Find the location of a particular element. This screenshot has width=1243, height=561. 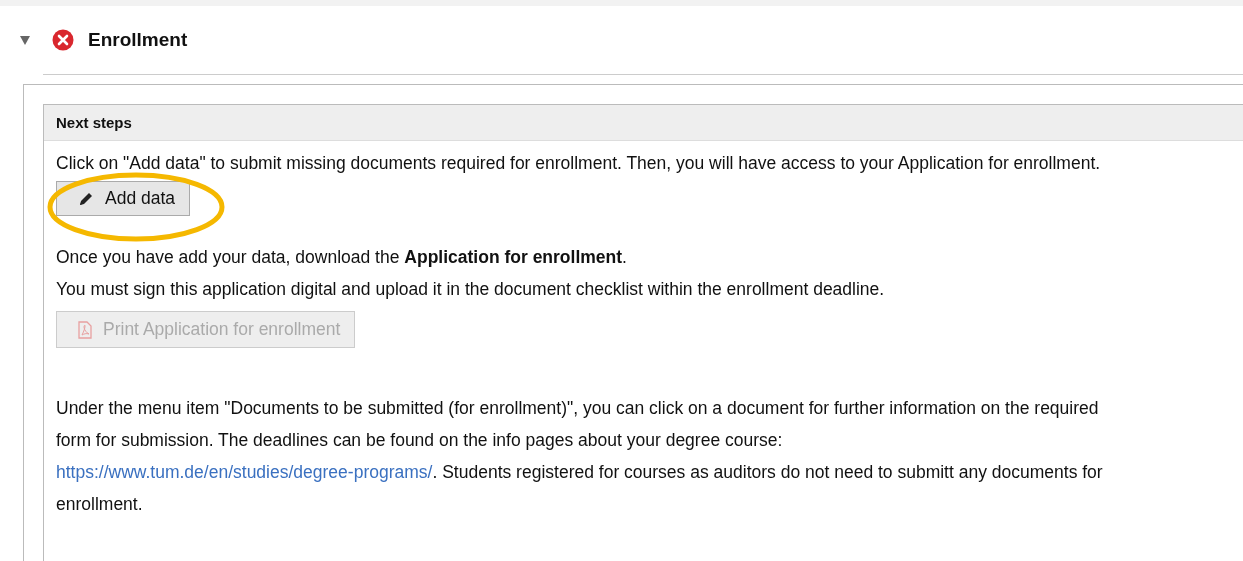

instruction-text: You must sign this application digital and upload it in the document checklist within the enrollment deadline. is located at coordinates (471, 289).